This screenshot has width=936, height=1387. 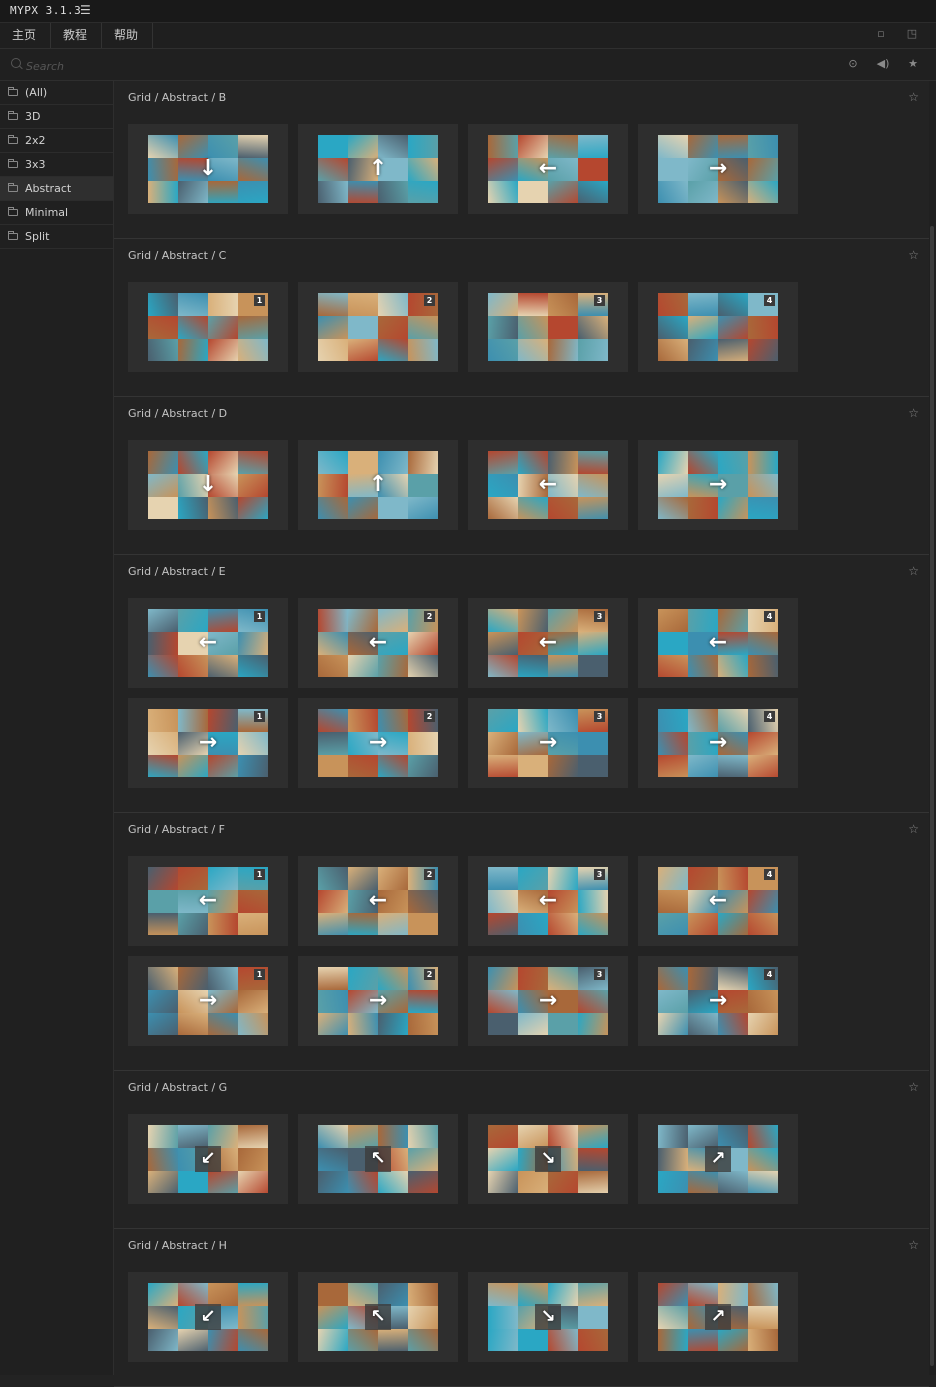 What do you see at coordinates (56, 237) in the screenshot?
I see `sidebar-item-split: Split` at bounding box center [56, 237].